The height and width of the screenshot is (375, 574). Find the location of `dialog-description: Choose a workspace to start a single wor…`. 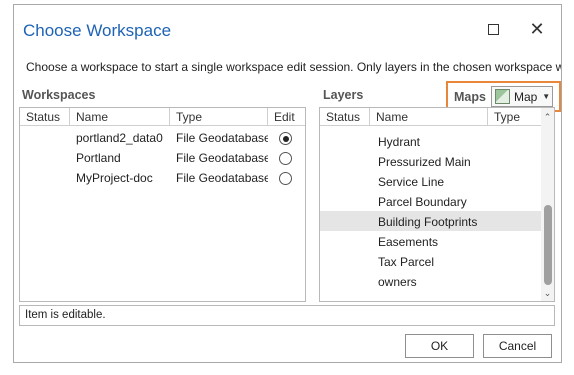

dialog-description: Choose a workspace to start a single wor… is located at coordinates (293, 67).